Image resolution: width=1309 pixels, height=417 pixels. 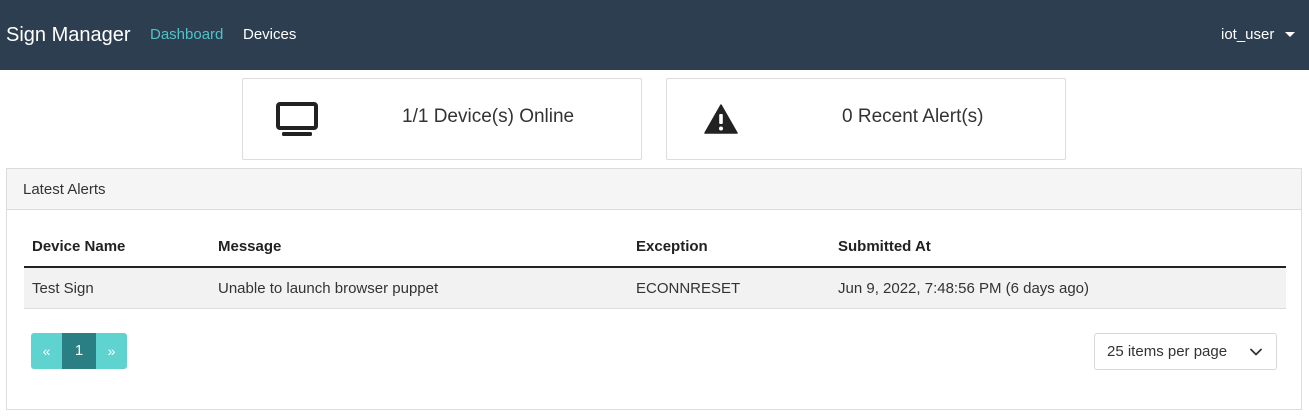 What do you see at coordinates (488, 116) in the screenshot?
I see `devices-online-text: 1/1 Device(s) Online` at bounding box center [488, 116].